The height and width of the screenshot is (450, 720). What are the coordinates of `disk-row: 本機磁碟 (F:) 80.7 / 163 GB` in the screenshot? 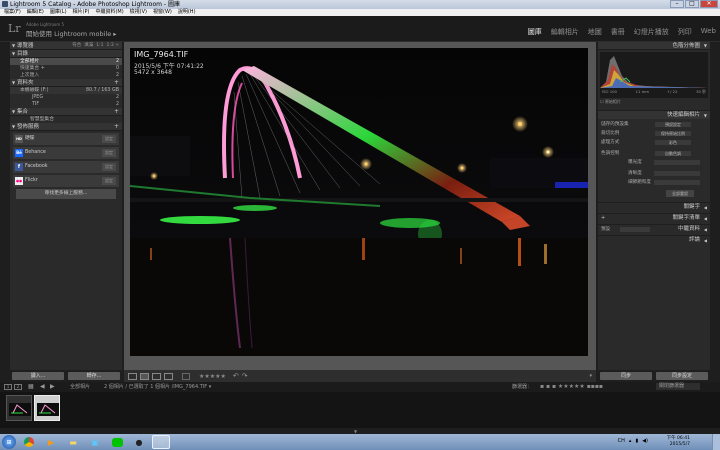 It's located at (66, 90).